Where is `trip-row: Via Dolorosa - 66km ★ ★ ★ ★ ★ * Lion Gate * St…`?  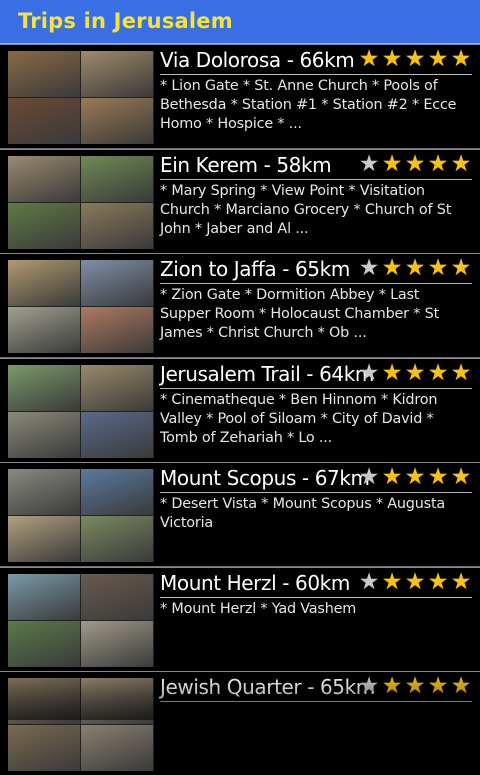 trip-row: Via Dolorosa - 66km ★ ★ ★ ★ ★ * Lion Gate * St… is located at coordinates (240, 96).